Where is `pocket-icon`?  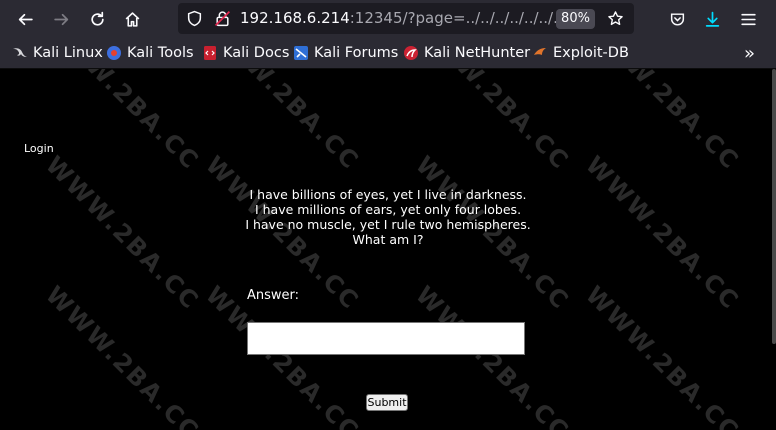
pocket-icon is located at coordinates (677, 19).